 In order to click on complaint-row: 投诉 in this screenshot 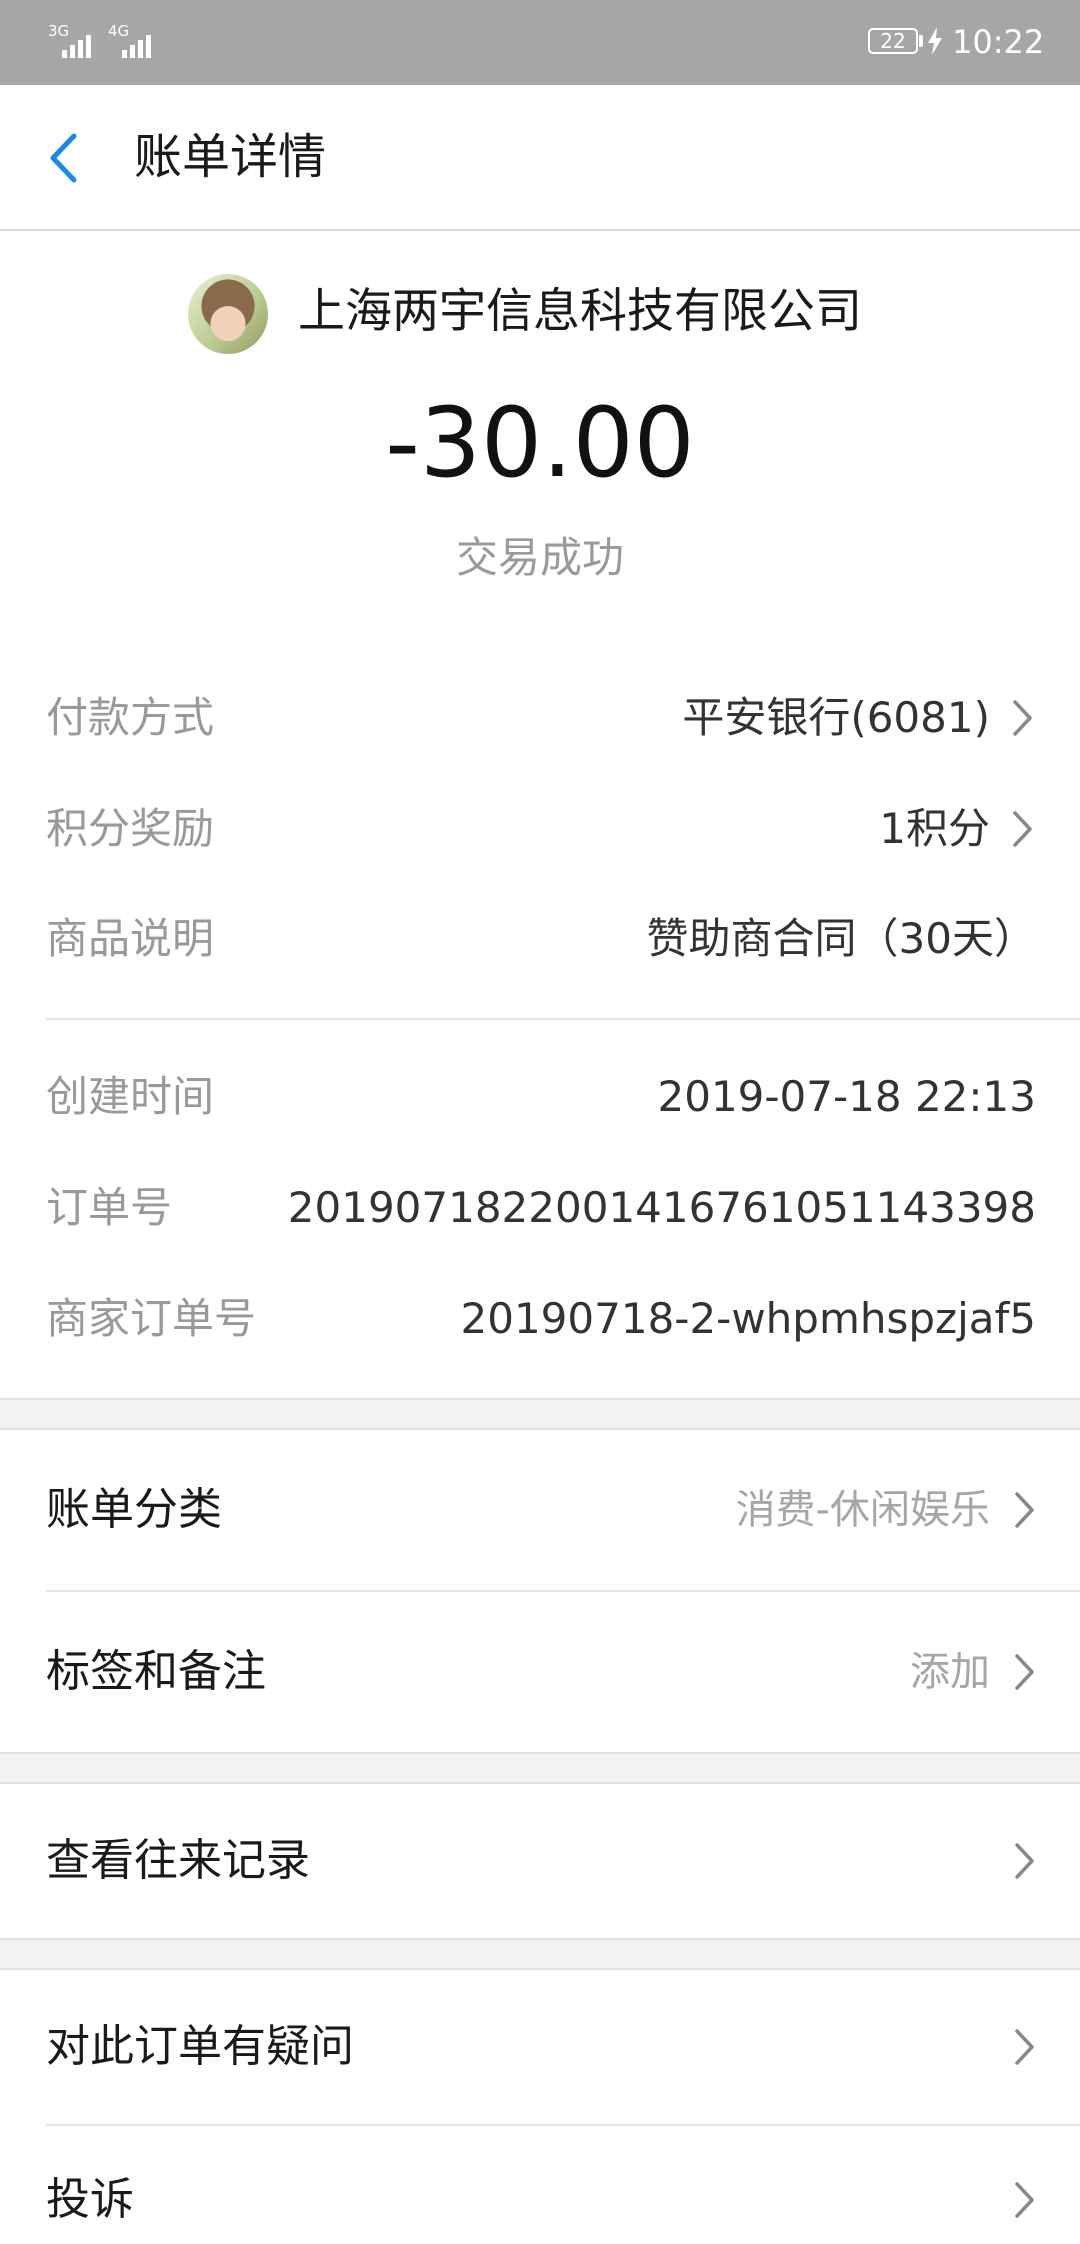, I will do `click(540, 2185)`.